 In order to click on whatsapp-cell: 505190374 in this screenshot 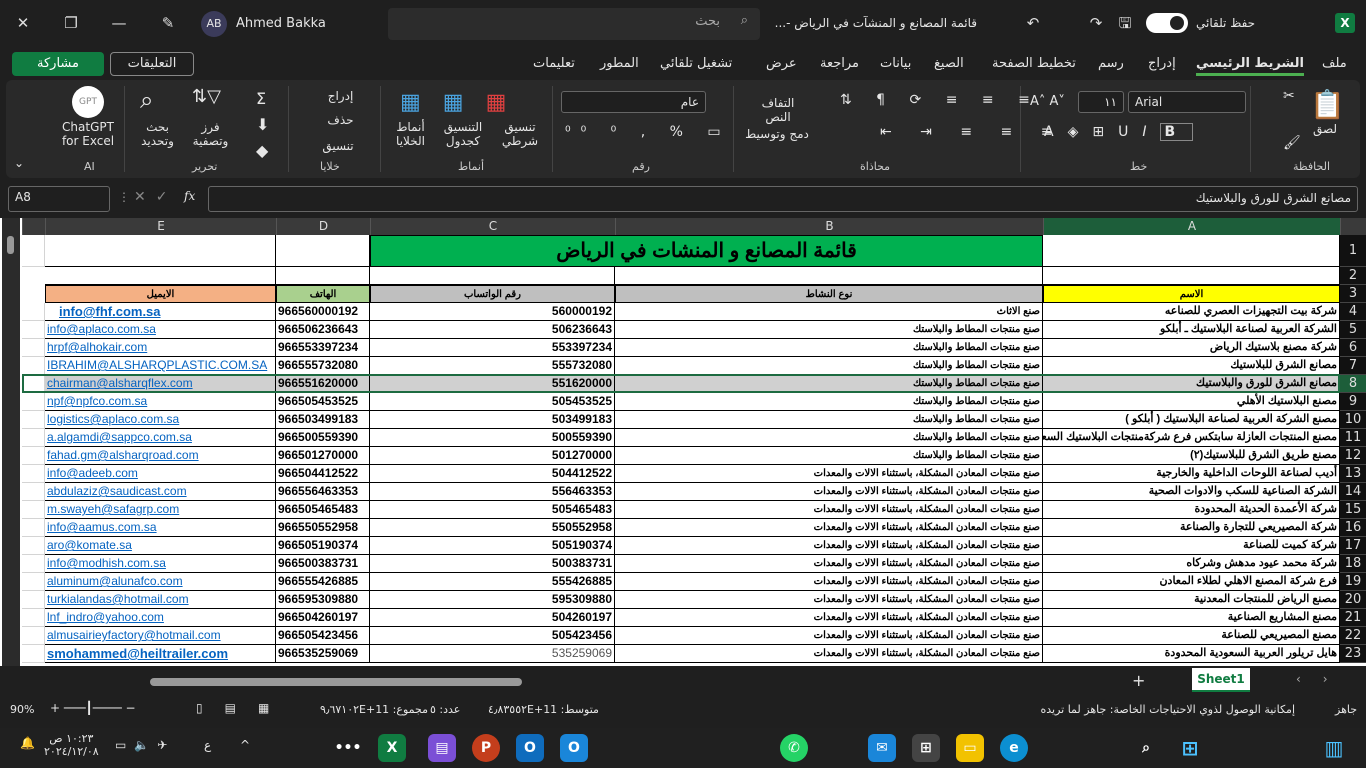, I will do `click(492, 546)`.